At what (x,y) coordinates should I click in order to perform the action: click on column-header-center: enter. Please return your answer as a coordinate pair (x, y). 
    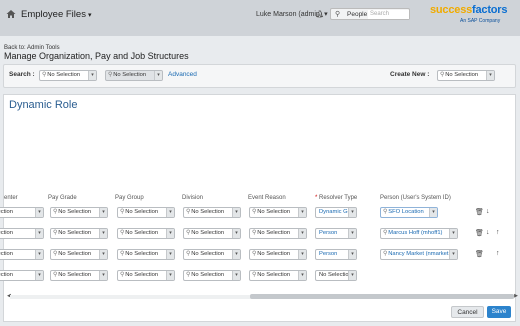
    Looking at the image, I should click on (11, 198).